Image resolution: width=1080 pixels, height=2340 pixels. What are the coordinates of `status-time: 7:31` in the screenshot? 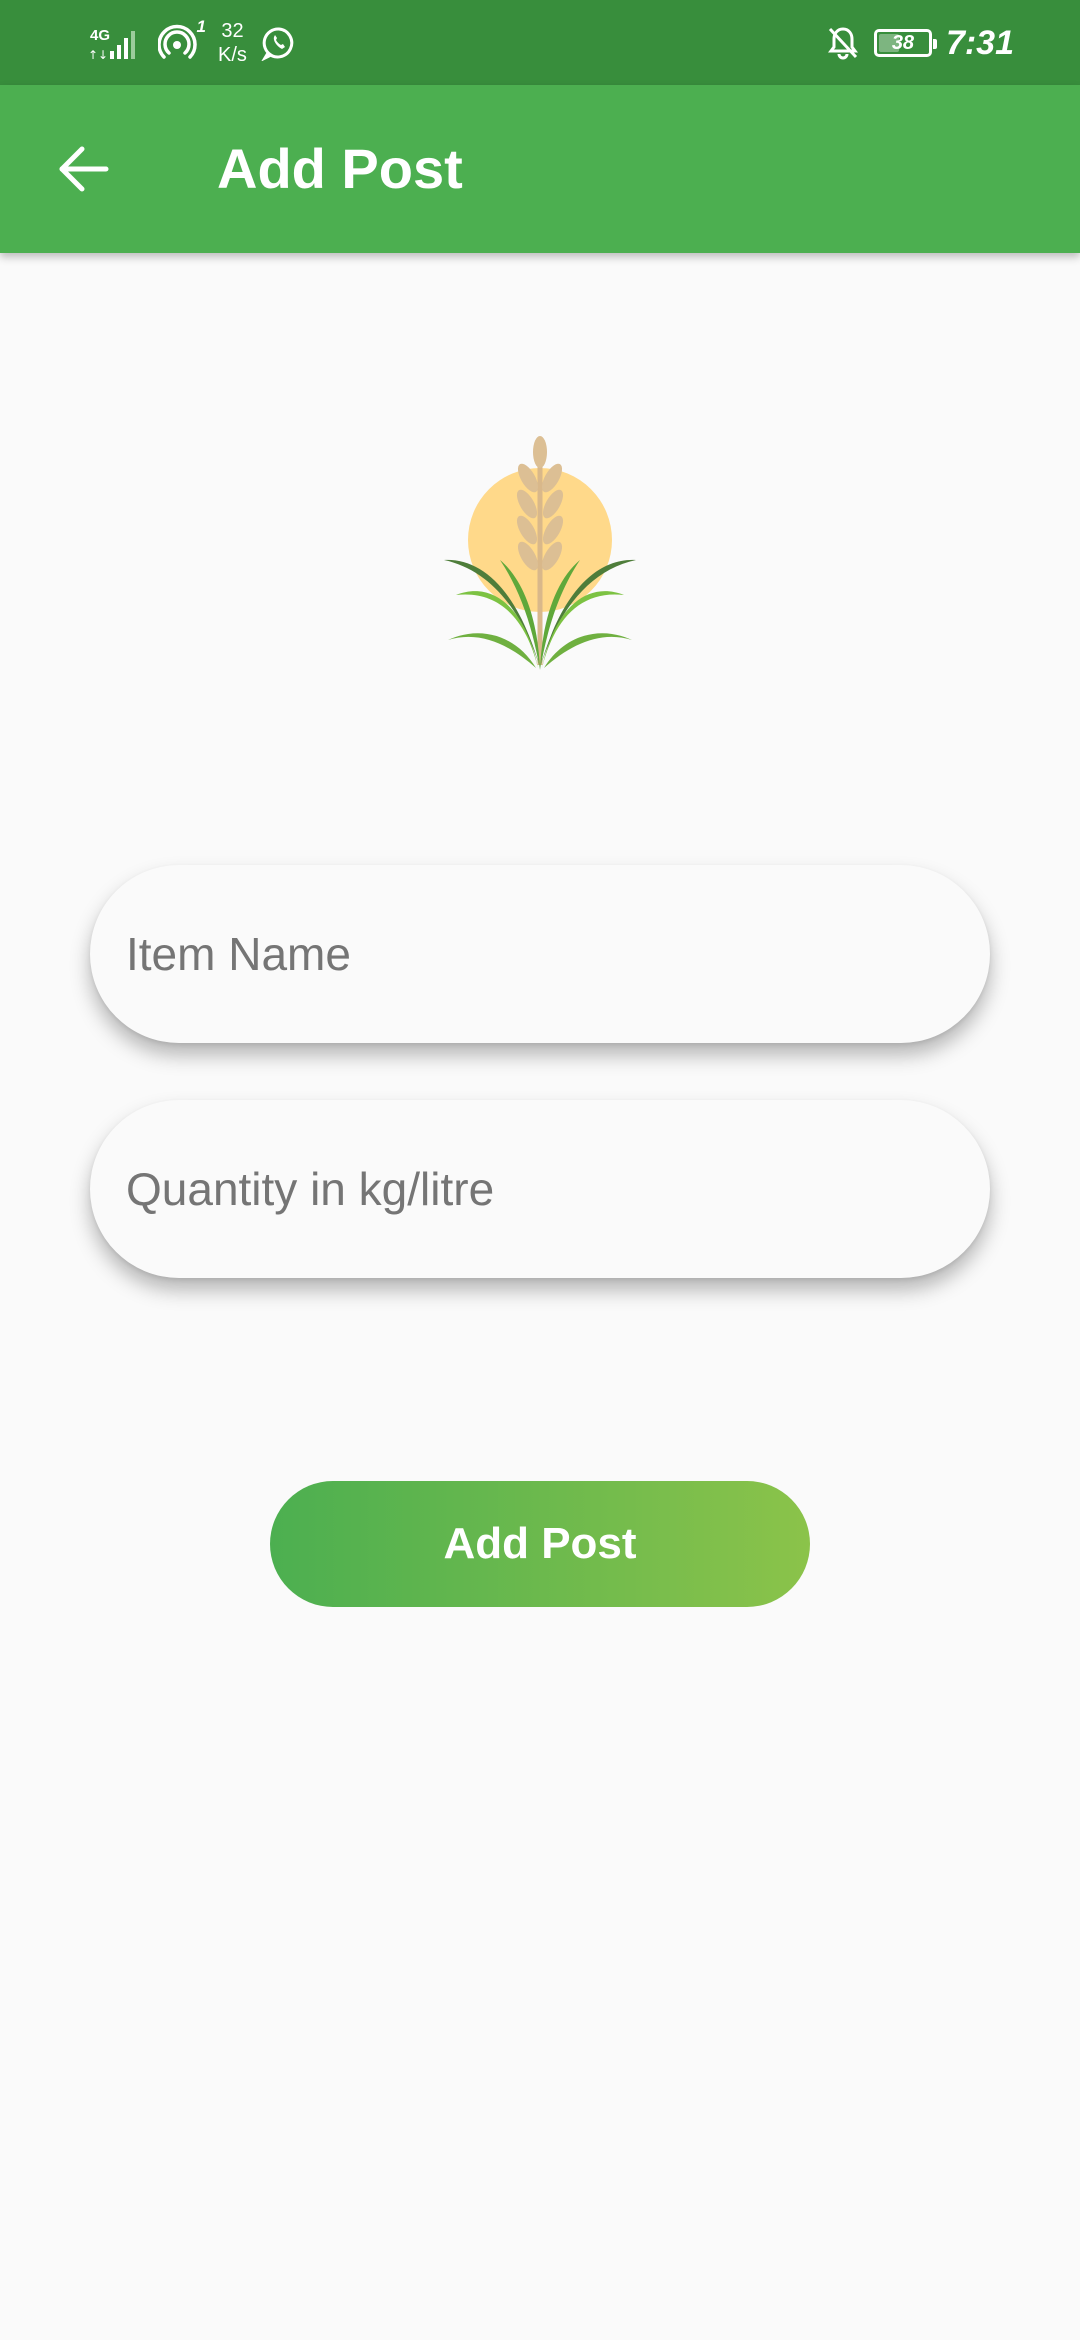 It's located at (979, 42).